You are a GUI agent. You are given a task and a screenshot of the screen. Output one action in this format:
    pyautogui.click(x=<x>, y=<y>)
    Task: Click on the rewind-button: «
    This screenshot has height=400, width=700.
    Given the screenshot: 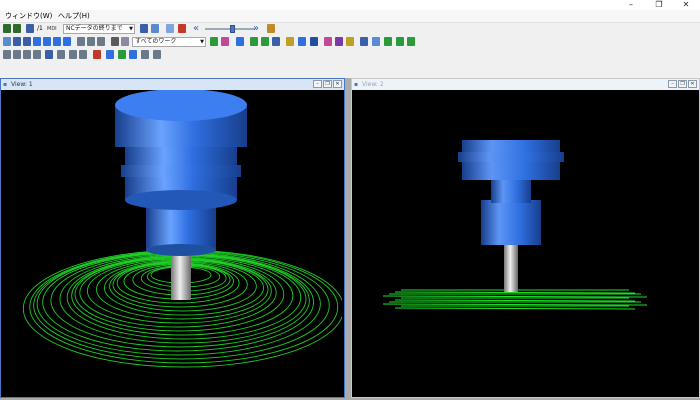 What is the action you would take?
    pyautogui.click(x=196, y=28)
    